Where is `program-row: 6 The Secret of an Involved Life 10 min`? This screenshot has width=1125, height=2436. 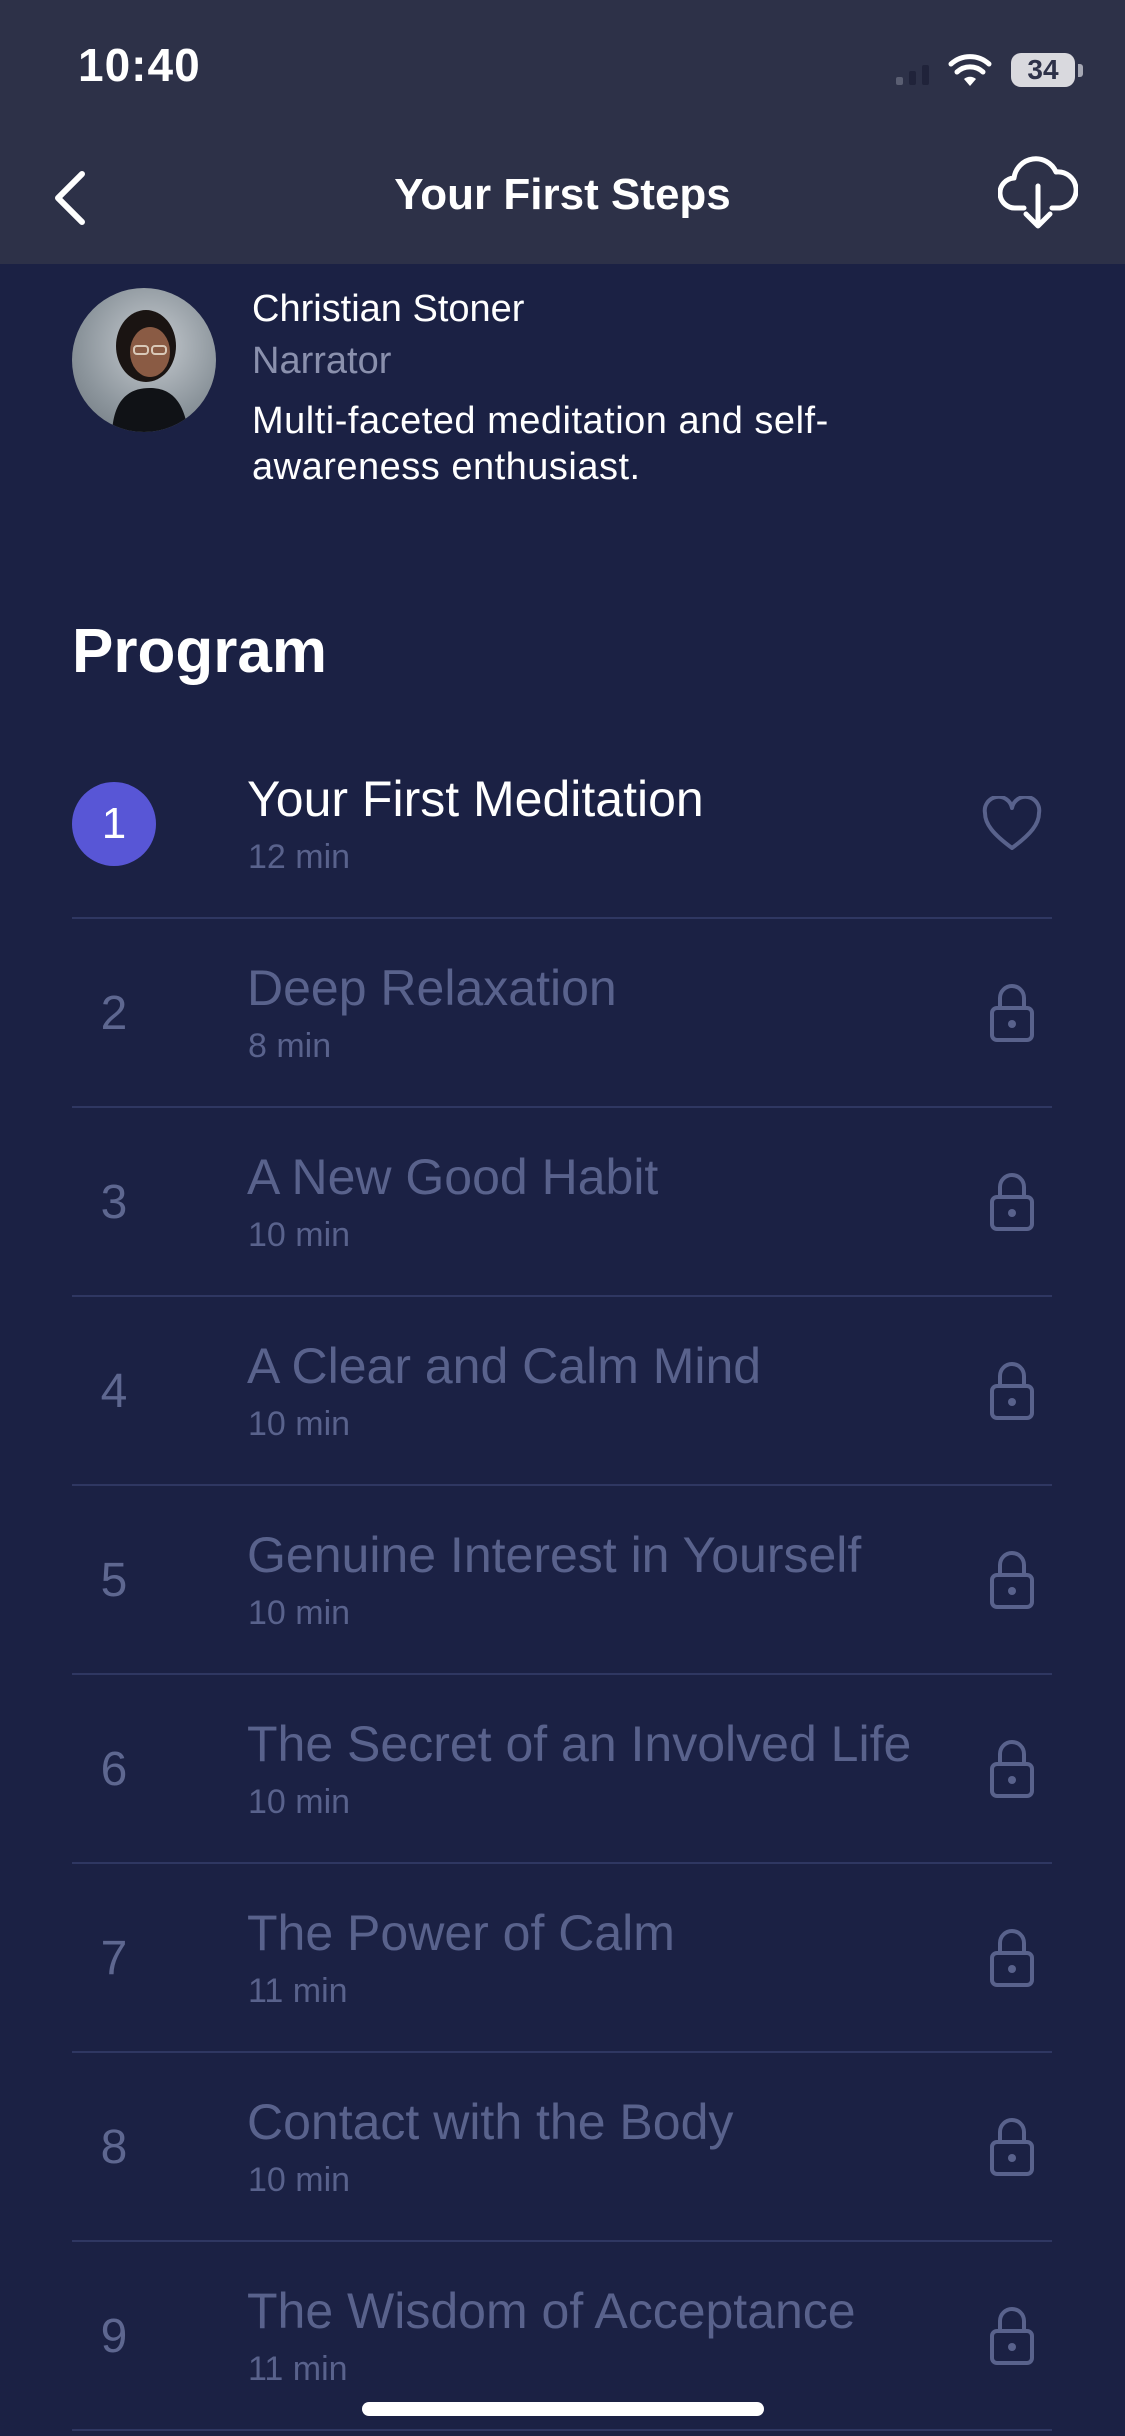
program-row: 6 The Secret of an Involved Life 10 min is located at coordinates (562, 1769).